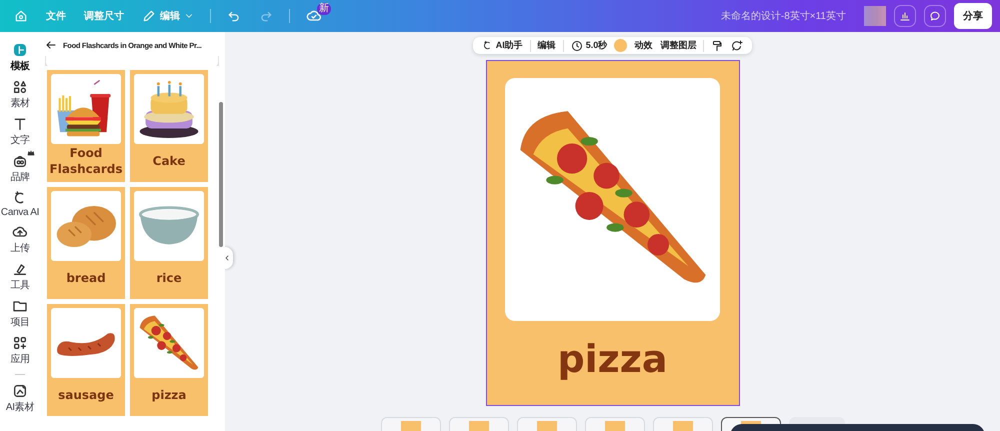 This screenshot has height=431, width=1000. I want to click on paint-roller-icon, so click(717, 46).